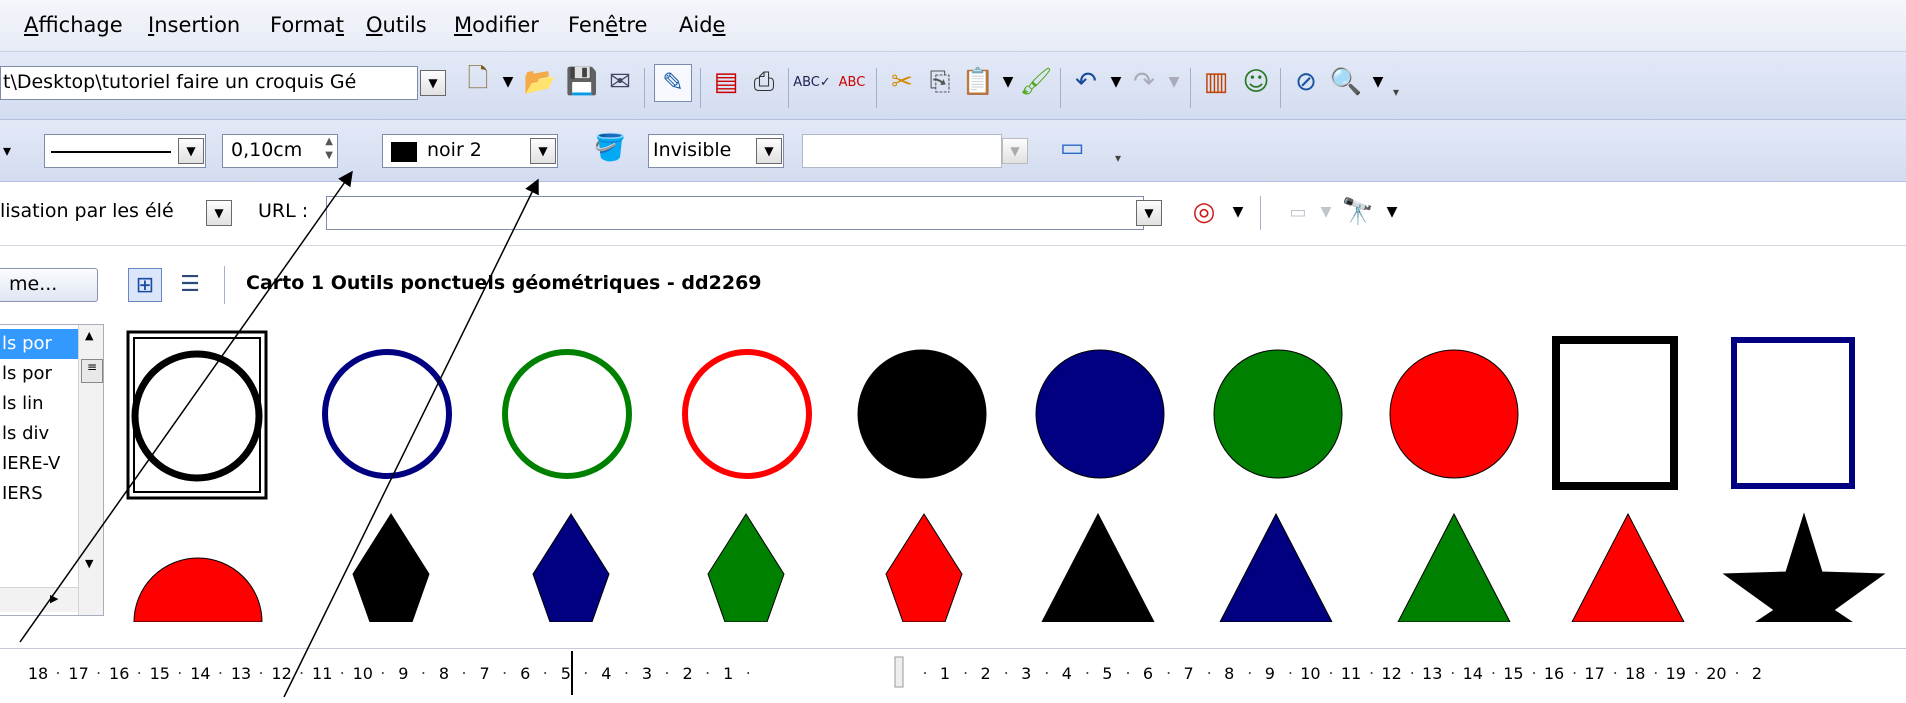  Describe the element at coordinates (1086, 82) in the screenshot. I see `undo-icon: ↶` at that location.